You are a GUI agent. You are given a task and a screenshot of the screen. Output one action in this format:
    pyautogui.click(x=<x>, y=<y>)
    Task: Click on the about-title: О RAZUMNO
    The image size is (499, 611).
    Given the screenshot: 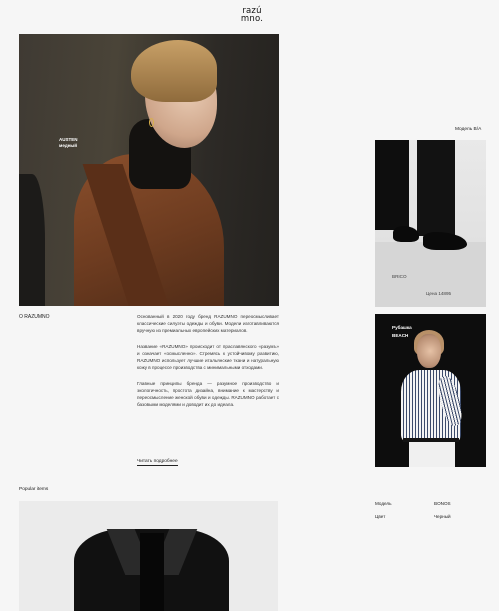 What is the action you would take?
    pyautogui.click(x=34, y=317)
    